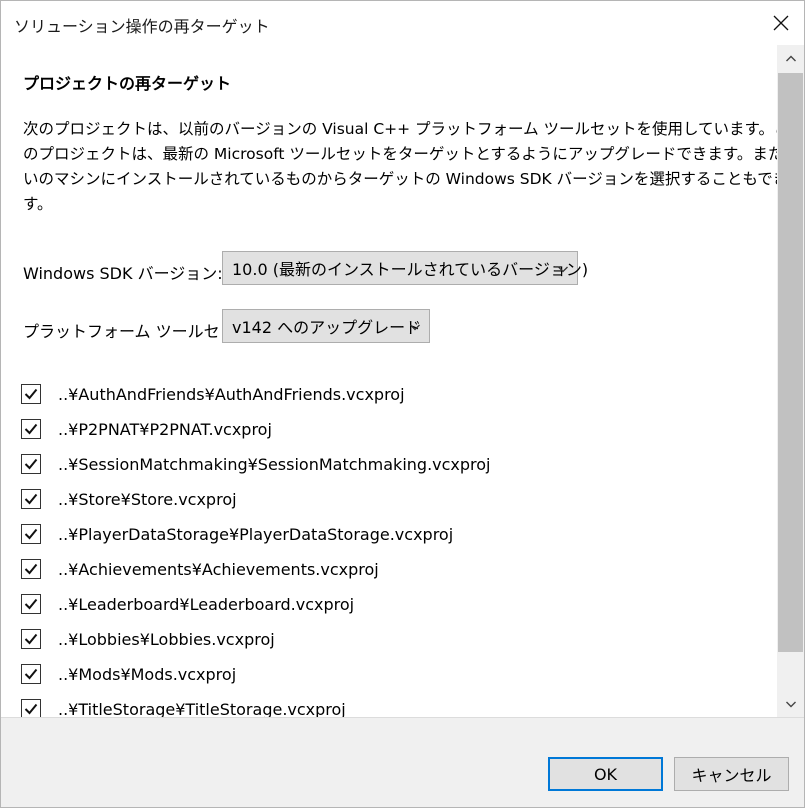 This screenshot has height=808, width=805. Describe the element at coordinates (38, 204) in the screenshot. I see `description-line: す。` at that location.